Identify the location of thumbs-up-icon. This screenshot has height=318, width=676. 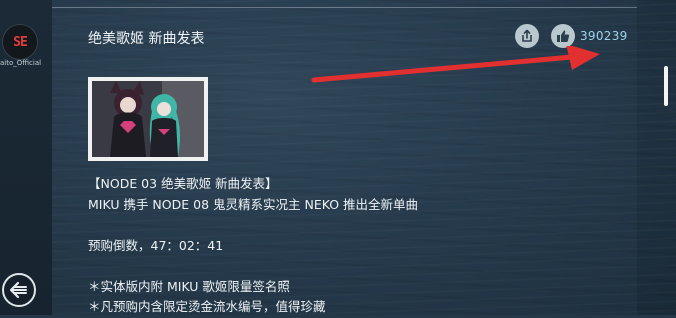
(563, 36).